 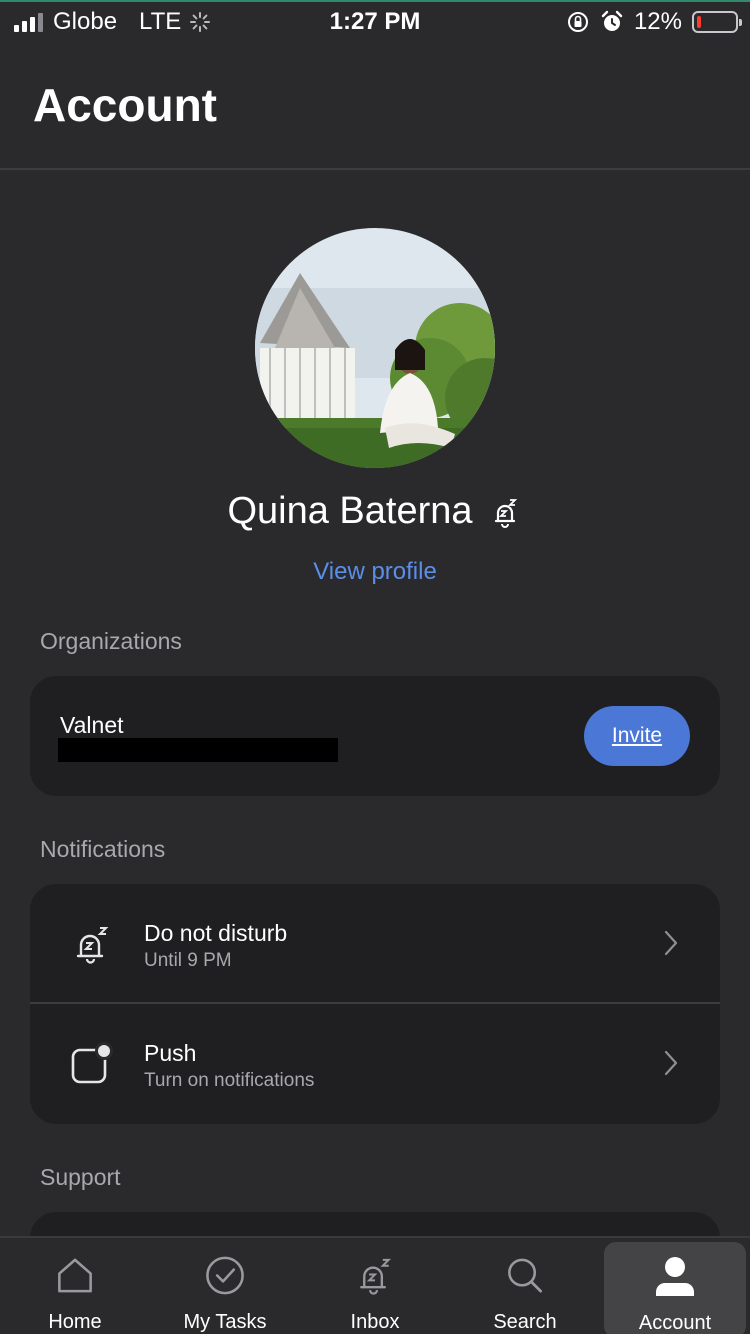 I want to click on invite-button: Invite, so click(x=637, y=736).